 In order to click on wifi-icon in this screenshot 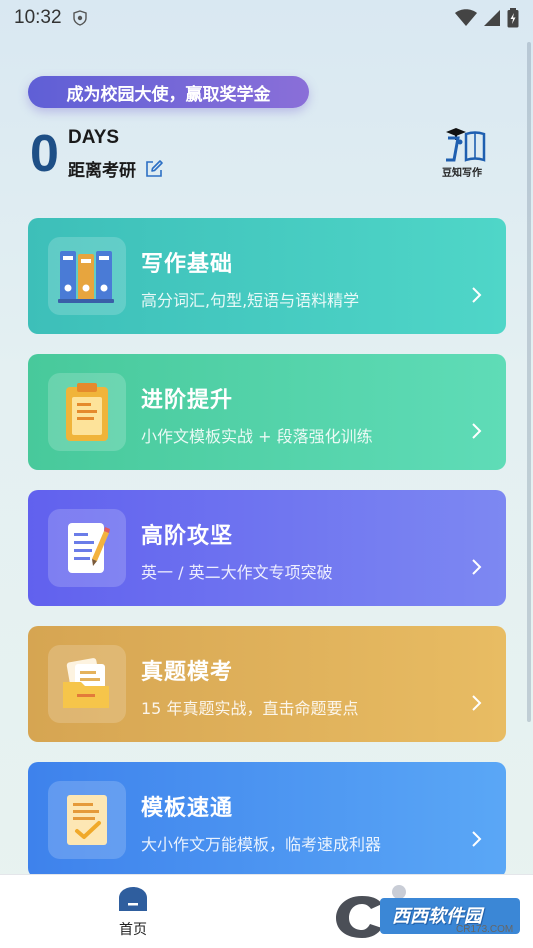, I will do `click(466, 17)`.